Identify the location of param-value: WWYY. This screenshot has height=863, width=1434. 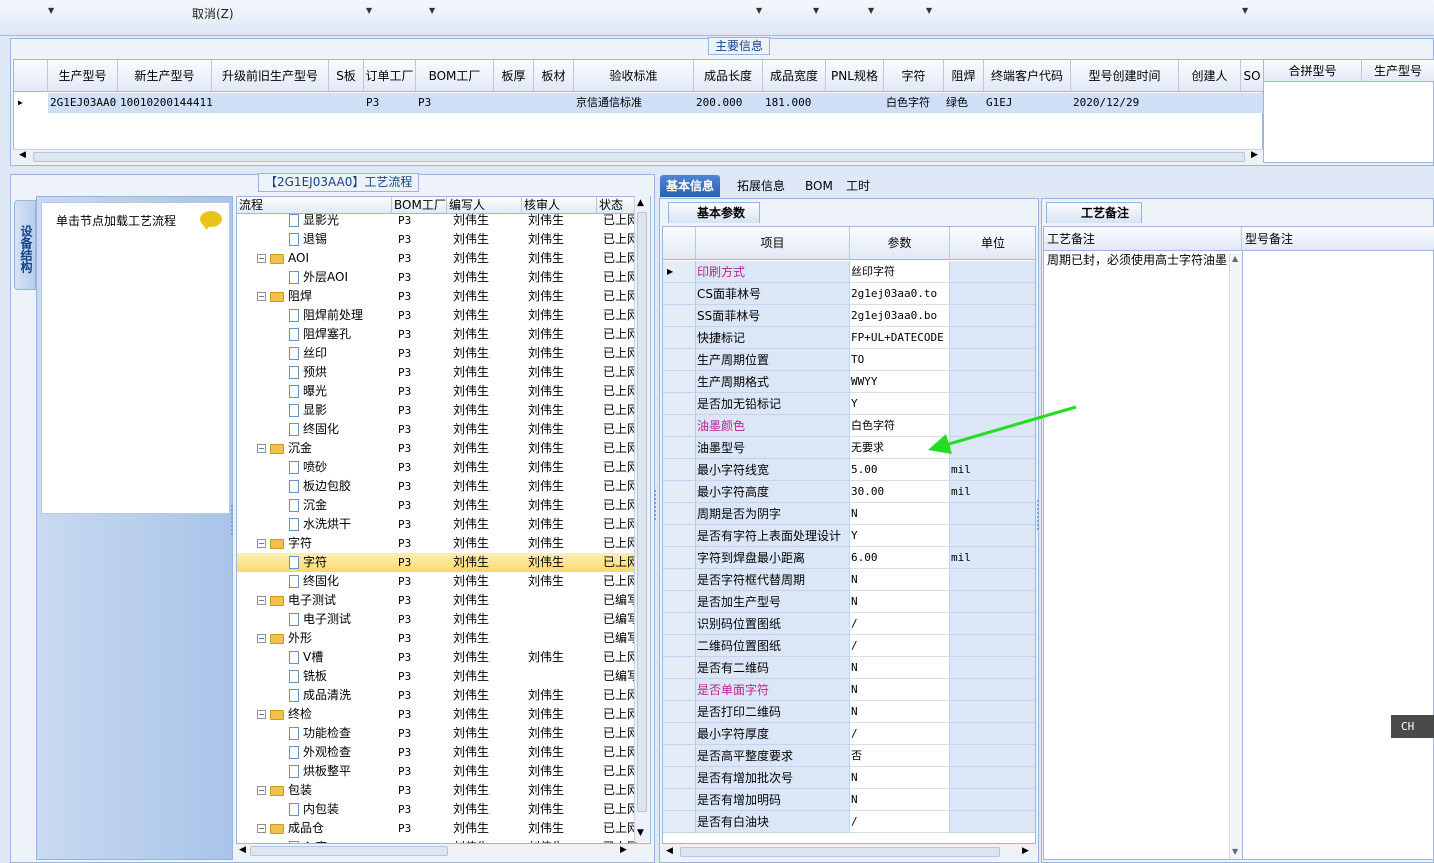
(900, 382).